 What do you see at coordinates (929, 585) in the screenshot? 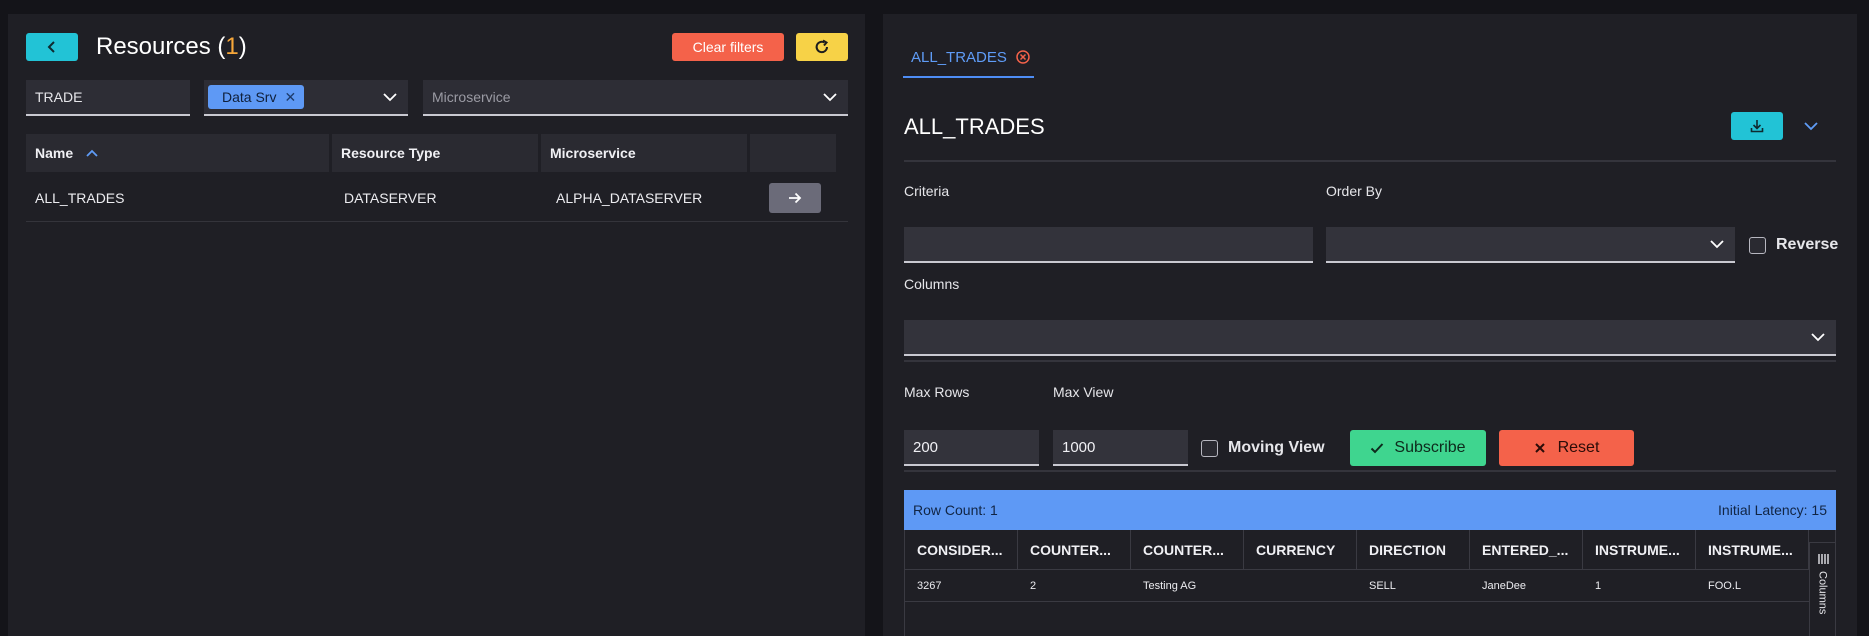
I see `grid-cell: 3267` at bounding box center [929, 585].